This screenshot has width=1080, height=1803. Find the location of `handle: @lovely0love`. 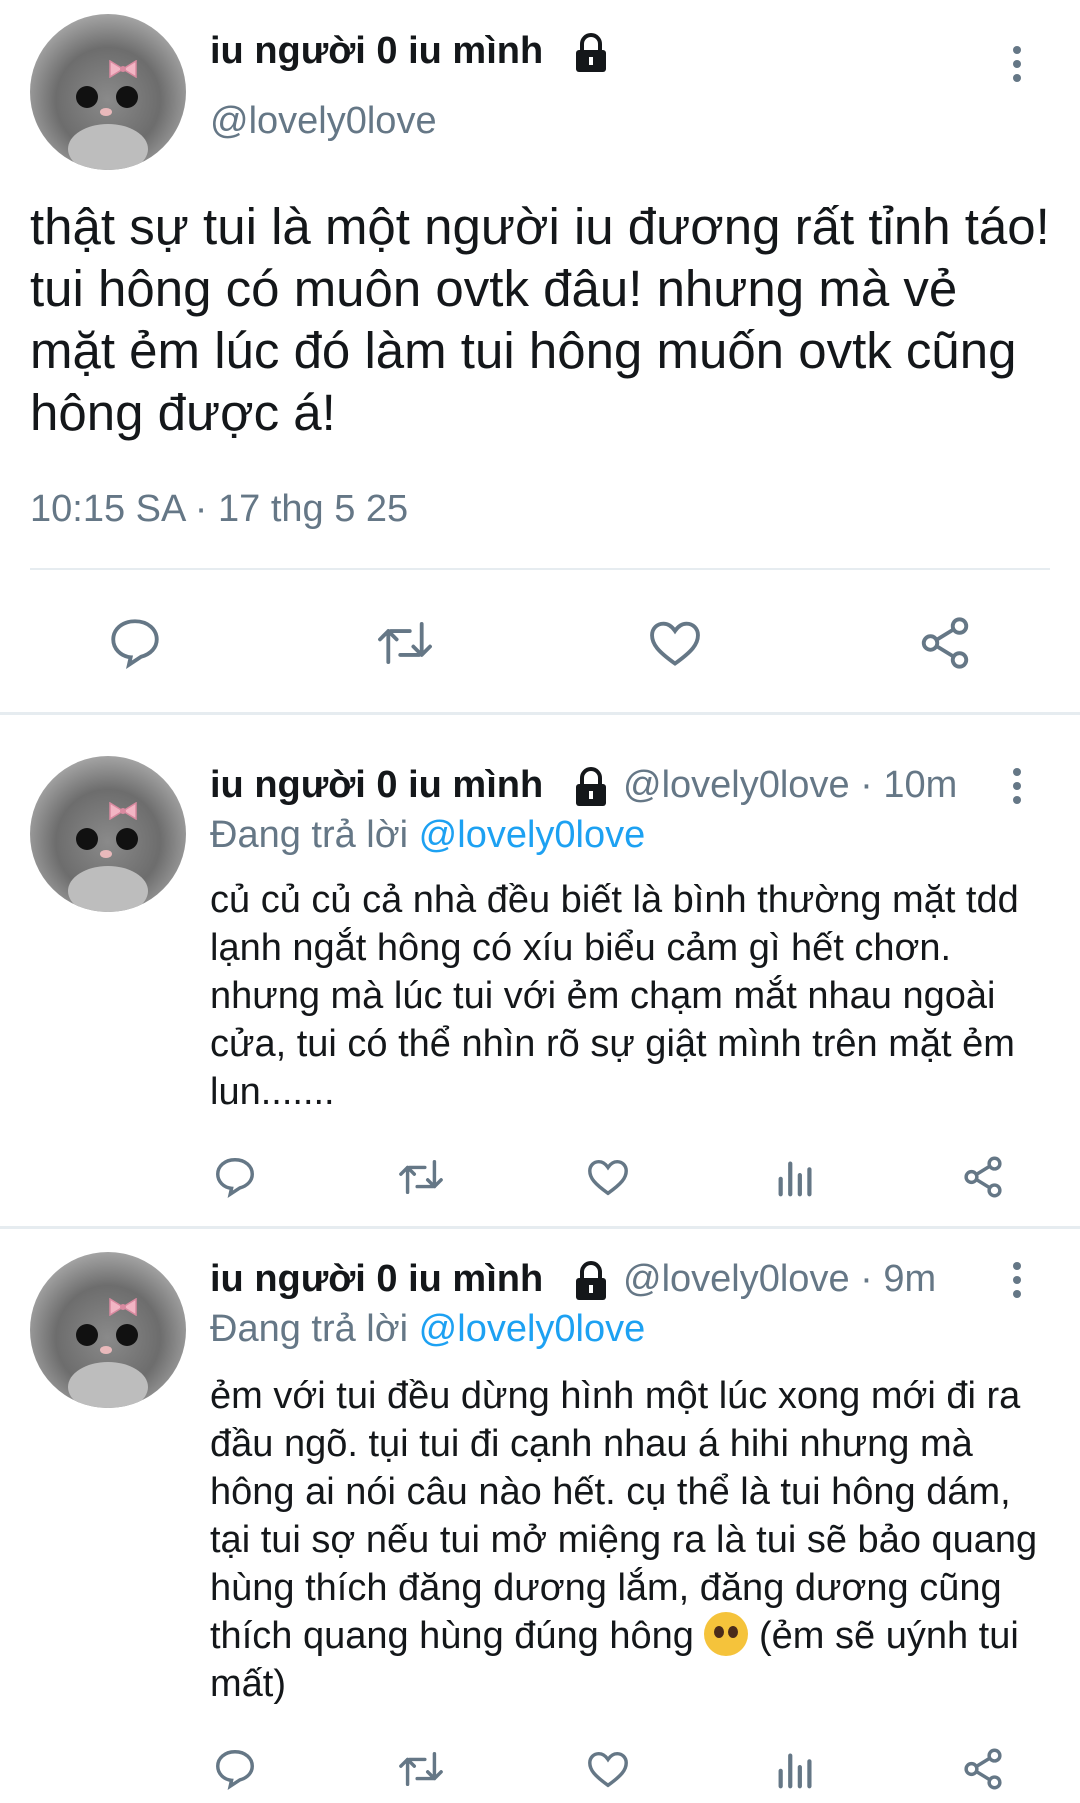

handle: @lovely0love is located at coordinates (323, 121).